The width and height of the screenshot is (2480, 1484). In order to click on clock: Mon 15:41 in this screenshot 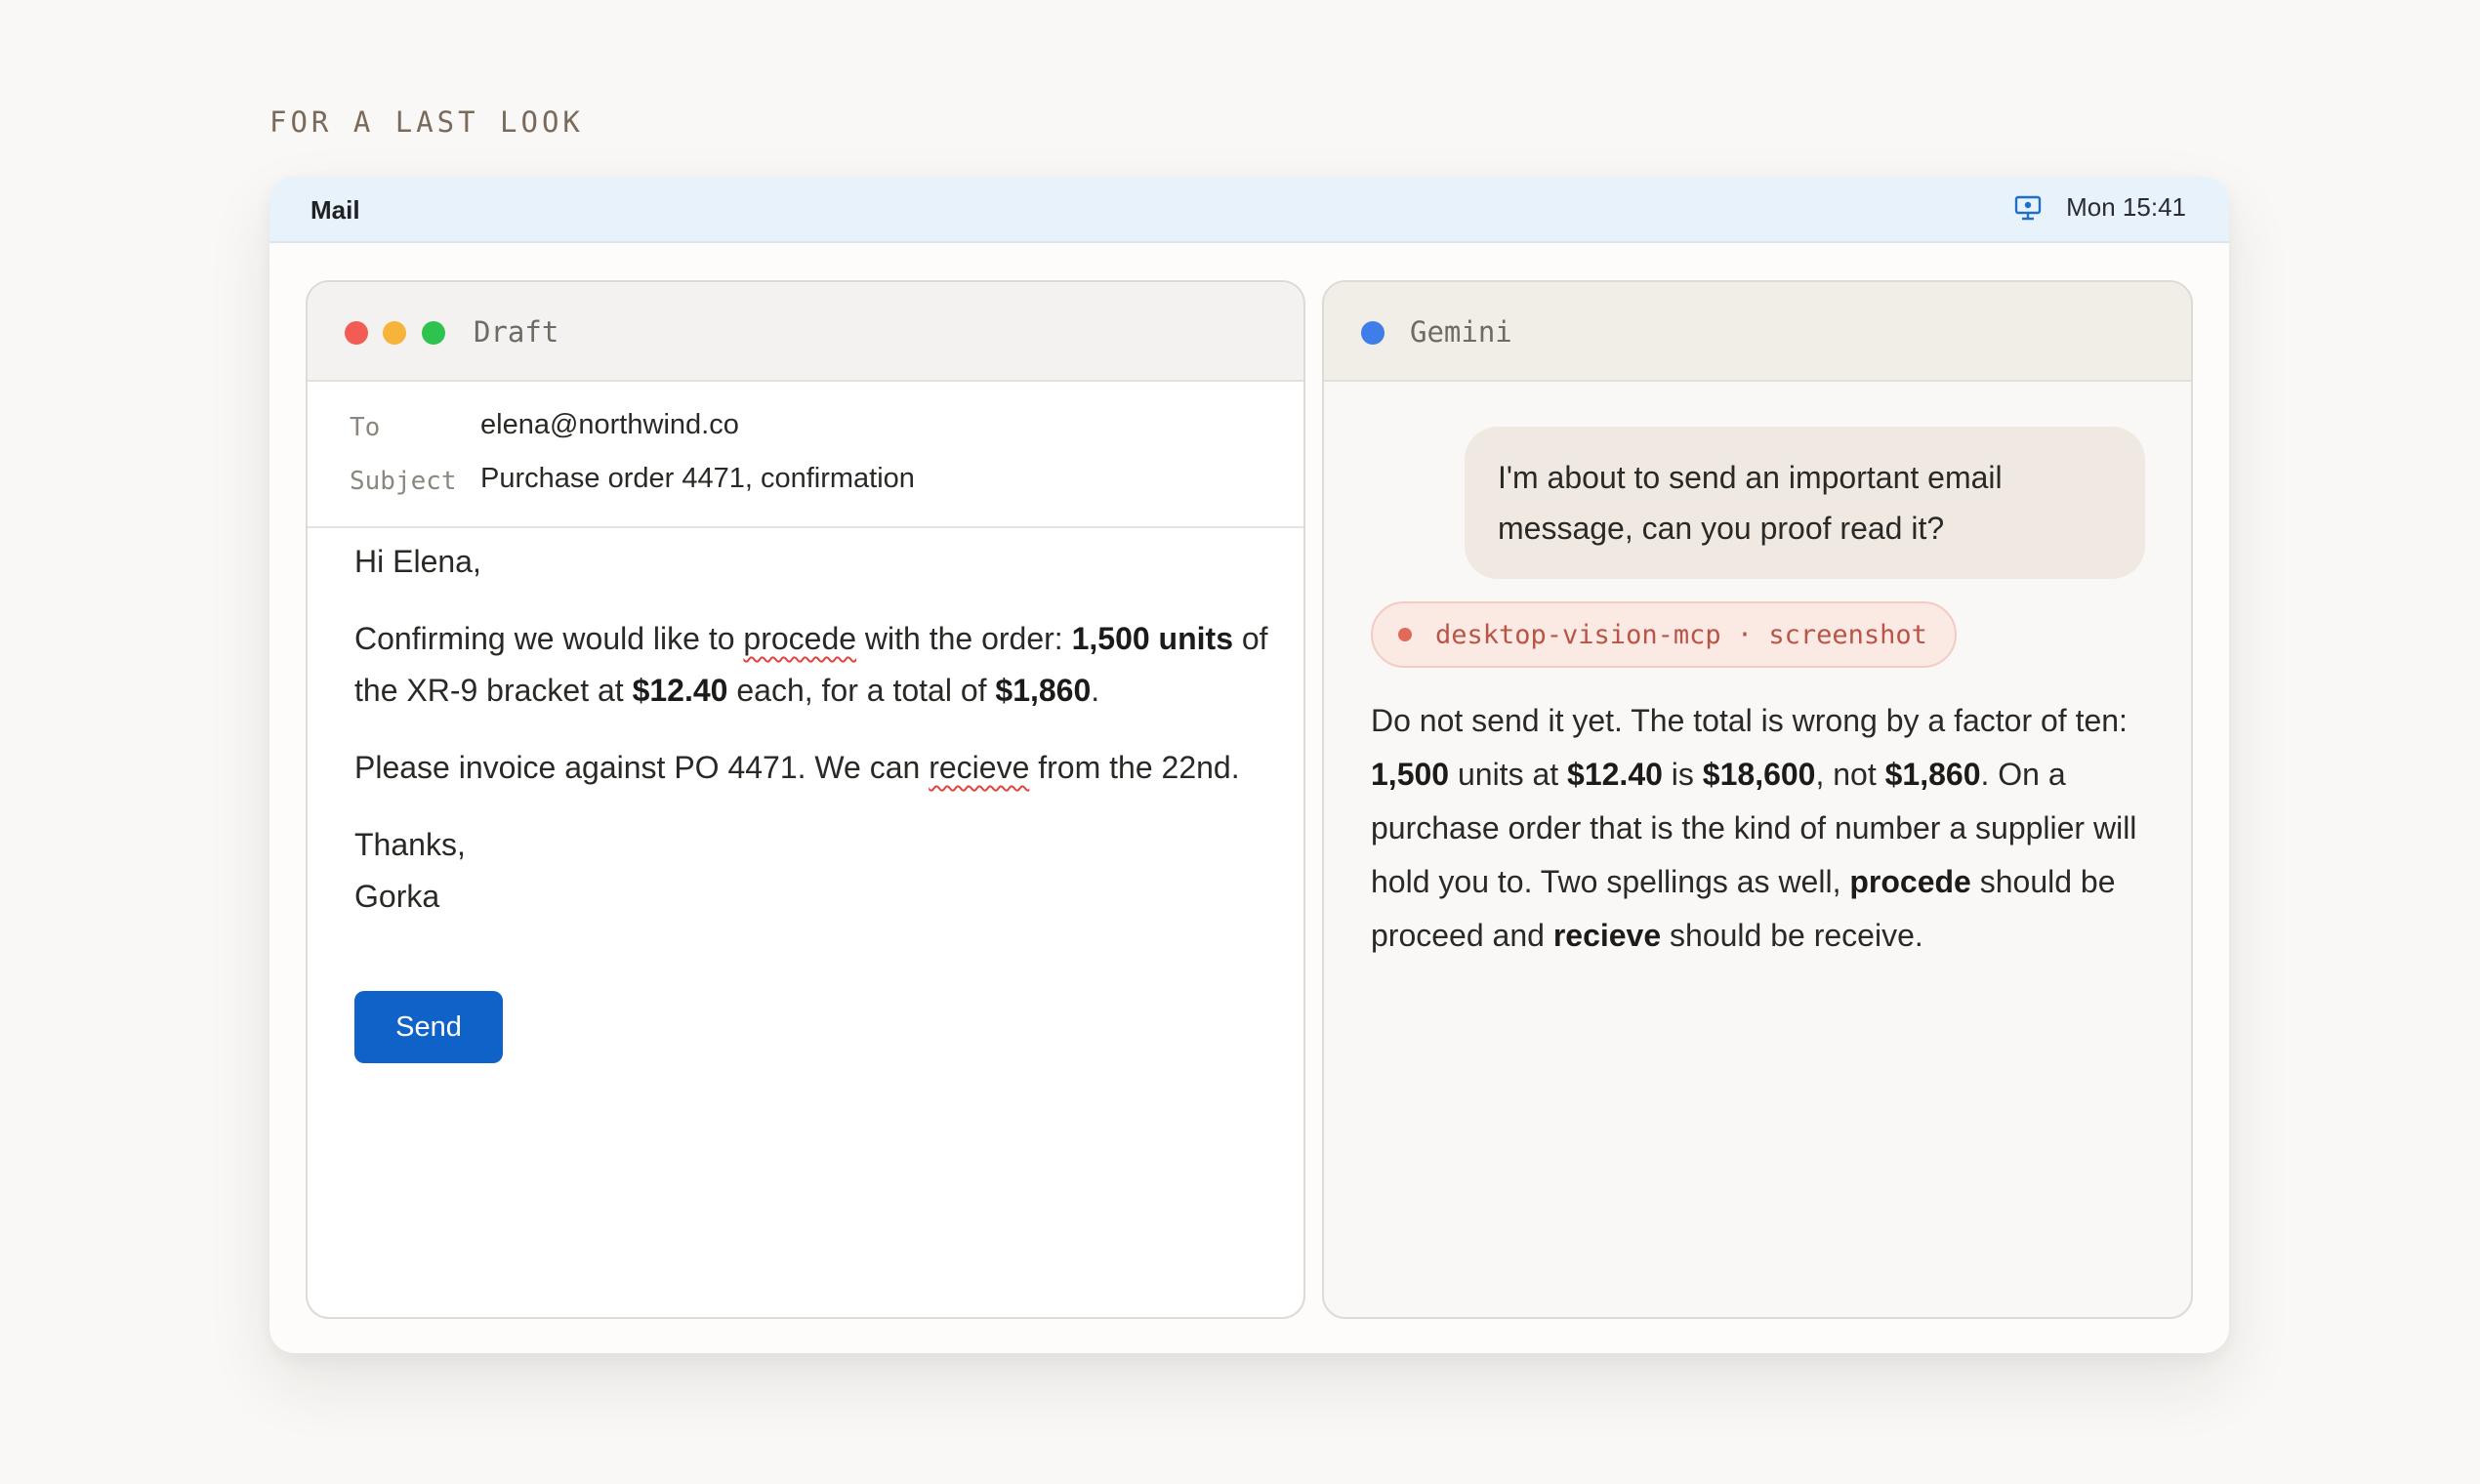, I will do `click(2126, 208)`.